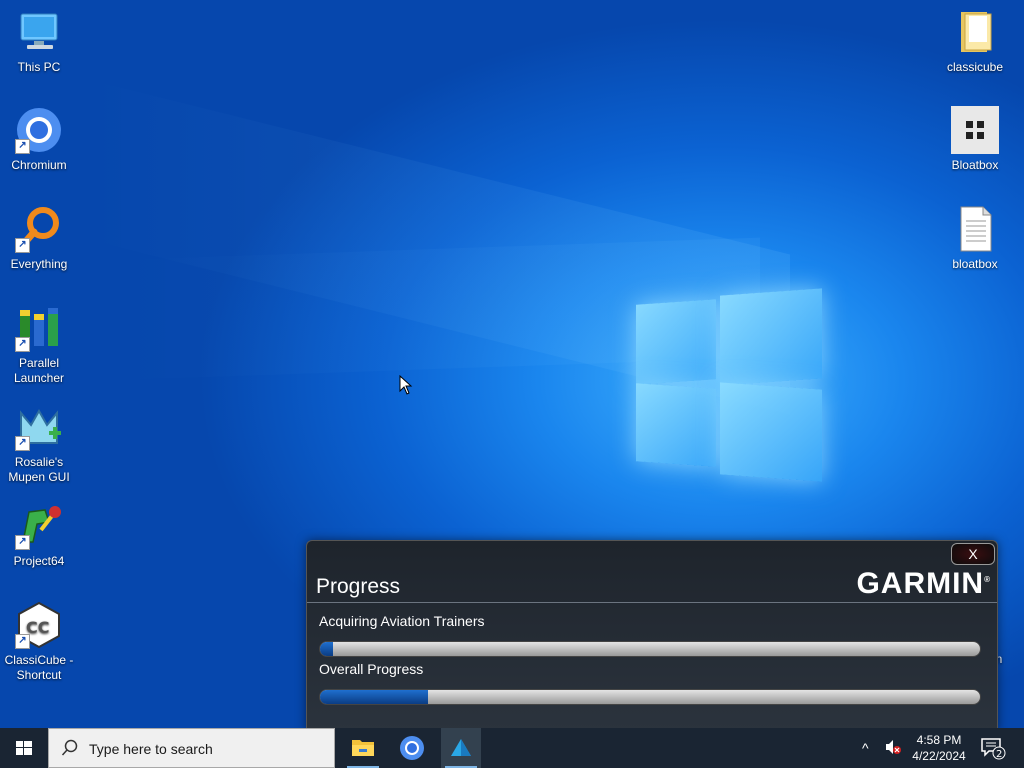  I want to click on desktop-icon-project64: ↗ Project64, so click(39, 535).